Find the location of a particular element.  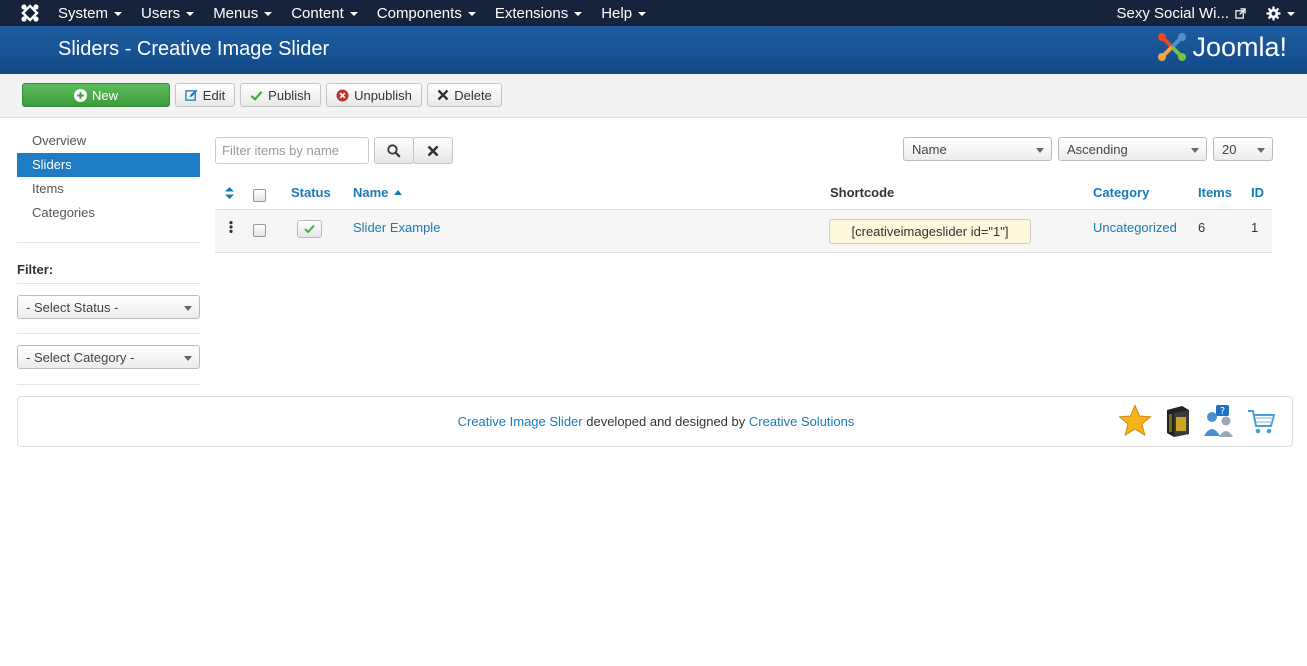

toolbar: New Edit Publish Unpublish Delete is located at coordinates (653, 96).